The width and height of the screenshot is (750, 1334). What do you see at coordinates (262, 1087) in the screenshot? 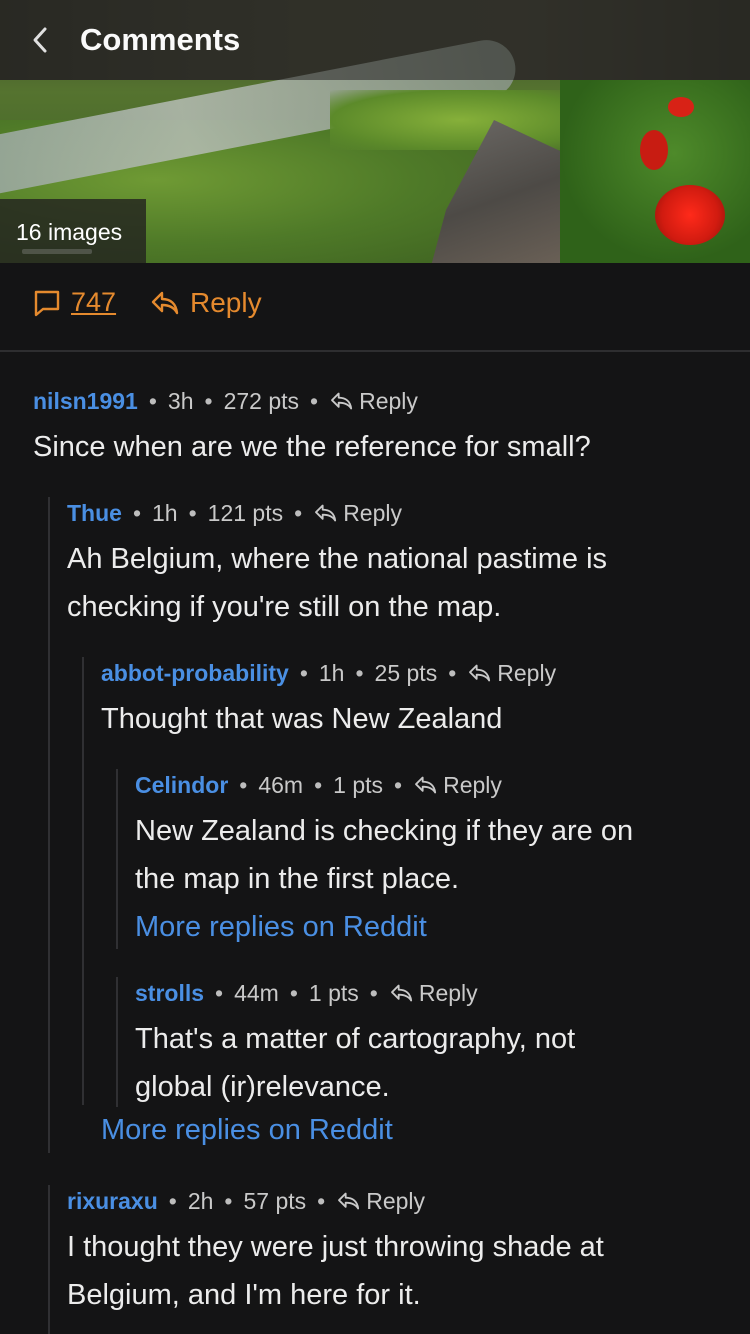
I see `comment-text-line: global (ir)relevance.` at bounding box center [262, 1087].